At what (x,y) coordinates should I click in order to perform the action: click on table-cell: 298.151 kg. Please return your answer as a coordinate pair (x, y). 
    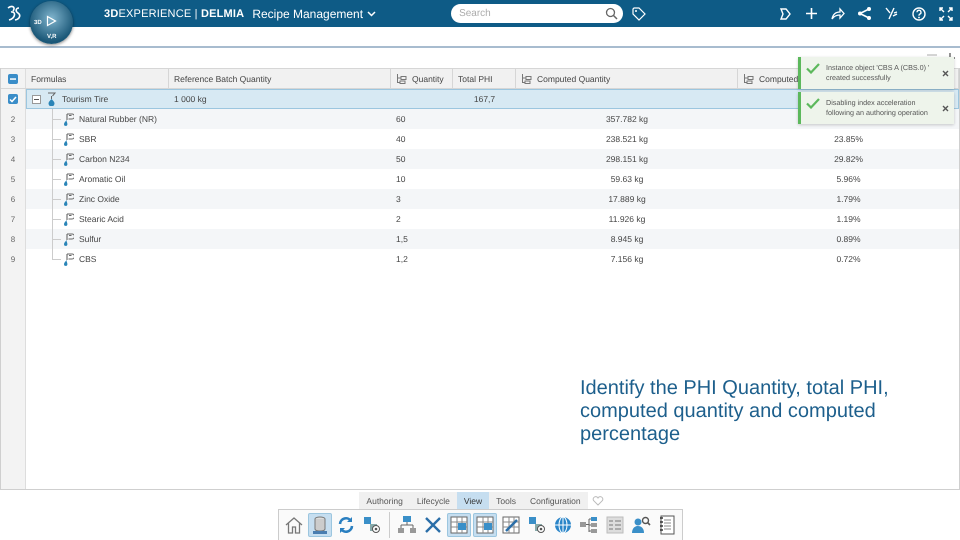
    Looking at the image, I should click on (627, 159).